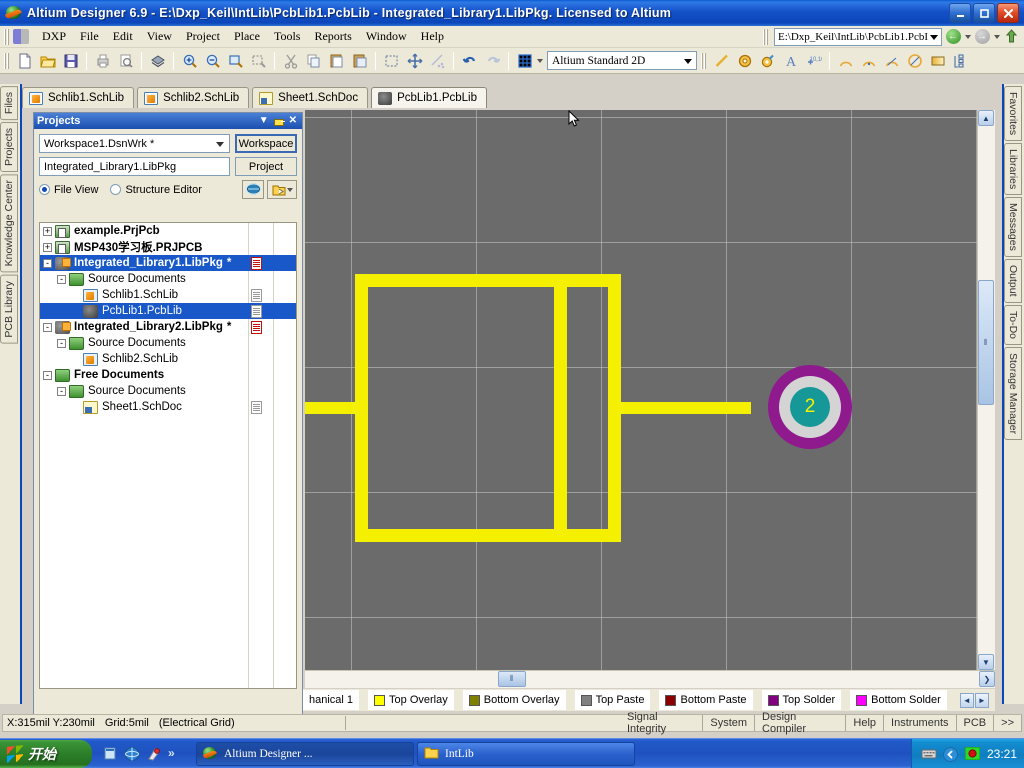  What do you see at coordinates (868, 60) in the screenshot?
I see `place-arc-edge-icon` at bounding box center [868, 60].